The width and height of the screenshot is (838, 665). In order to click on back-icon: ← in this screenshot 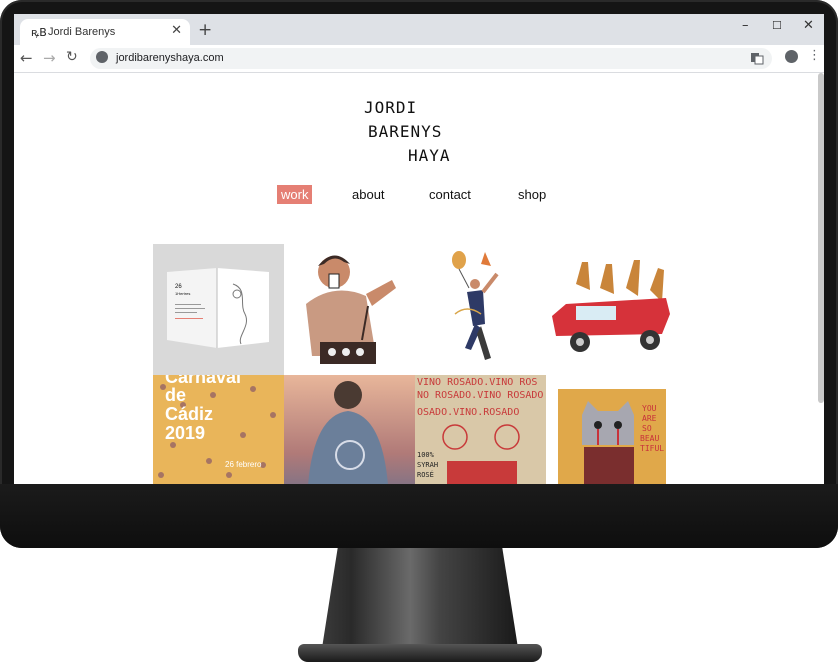, I will do `click(26, 58)`.